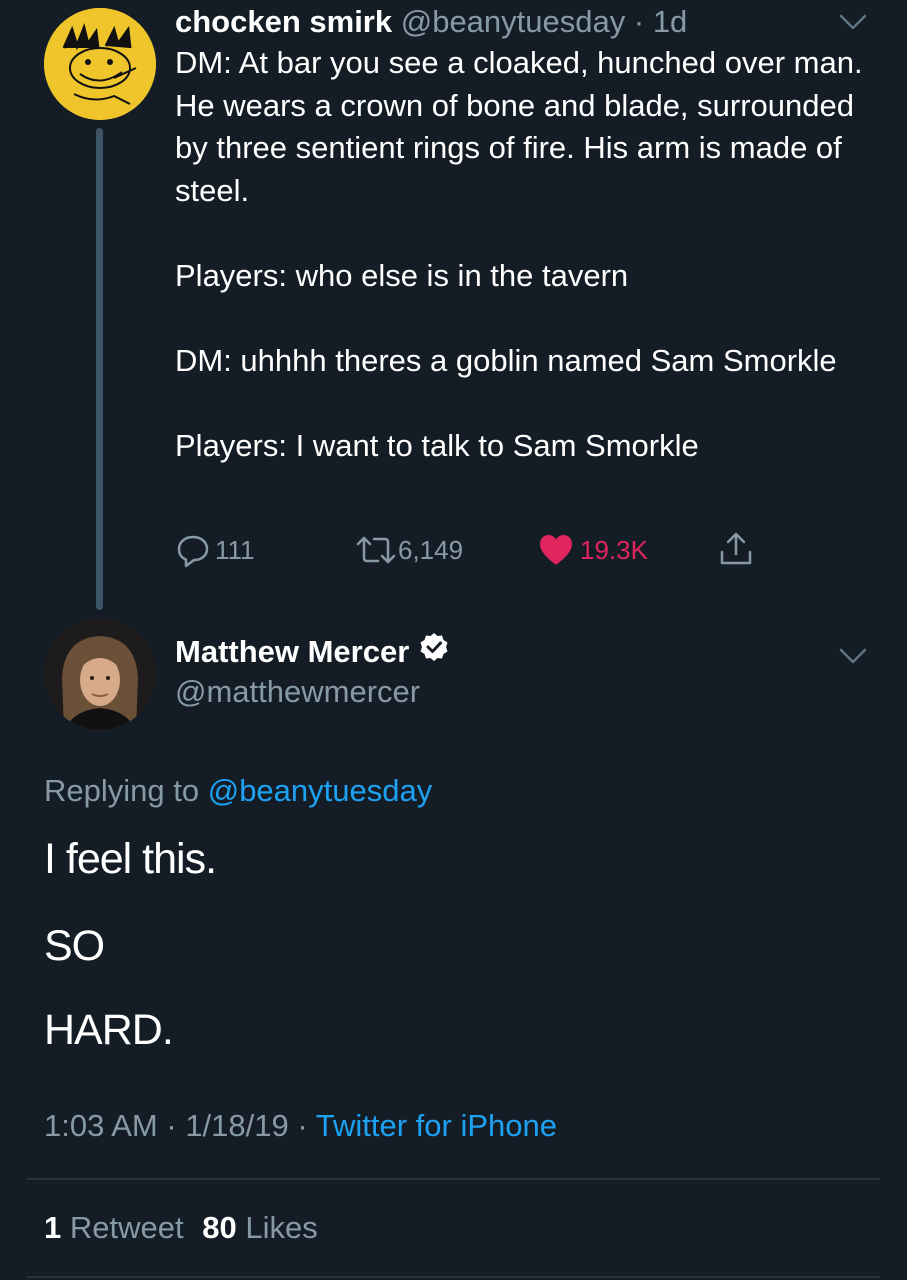 The image size is (907, 1280). Describe the element at coordinates (283, 21) in the screenshot. I see `parent-author-name: chocken smirk` at that location.